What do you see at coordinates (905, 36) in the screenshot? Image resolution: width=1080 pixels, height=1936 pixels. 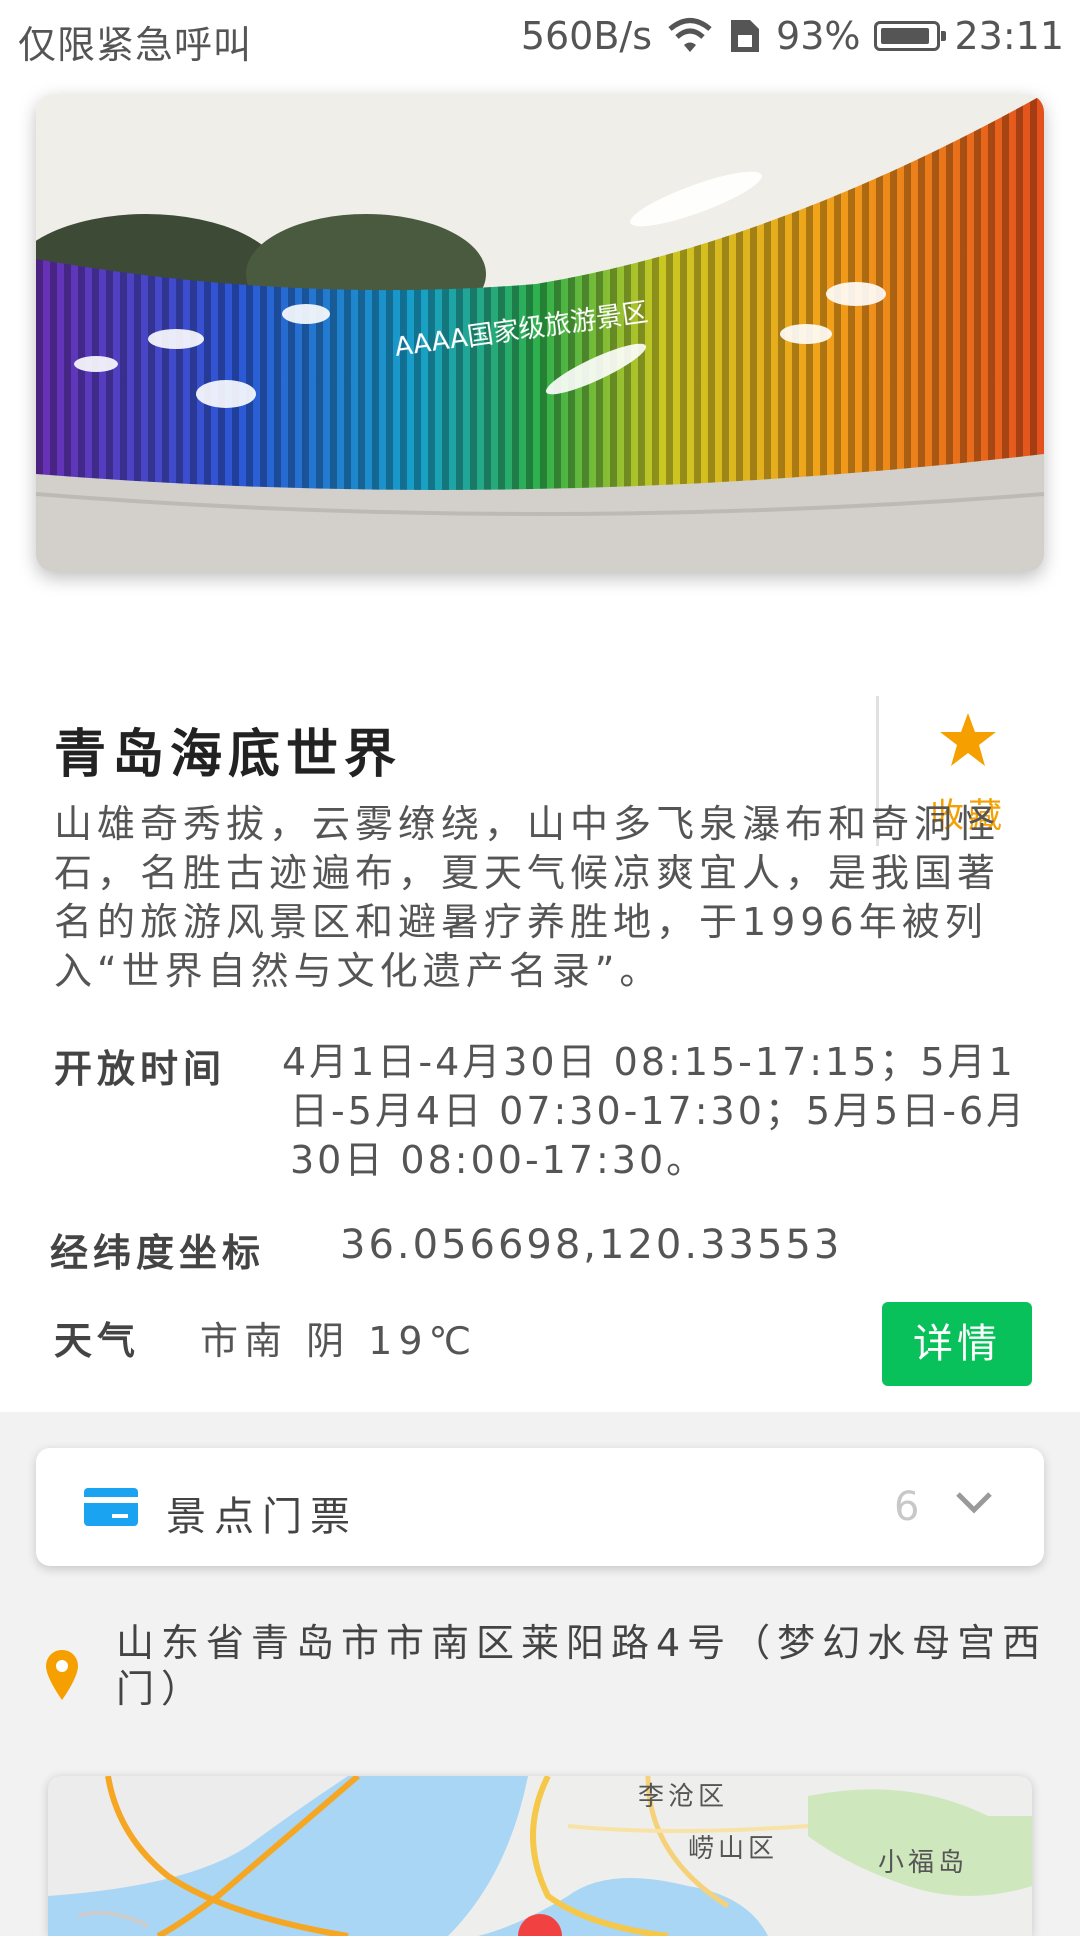 I see `battery-level` at bounding box center [905, 36].